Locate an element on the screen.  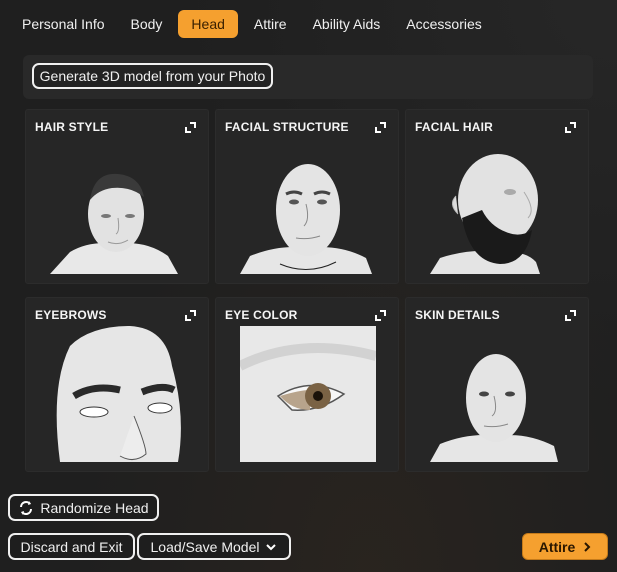
eyebrows-closeup-image is located at coordinates (118, 394).